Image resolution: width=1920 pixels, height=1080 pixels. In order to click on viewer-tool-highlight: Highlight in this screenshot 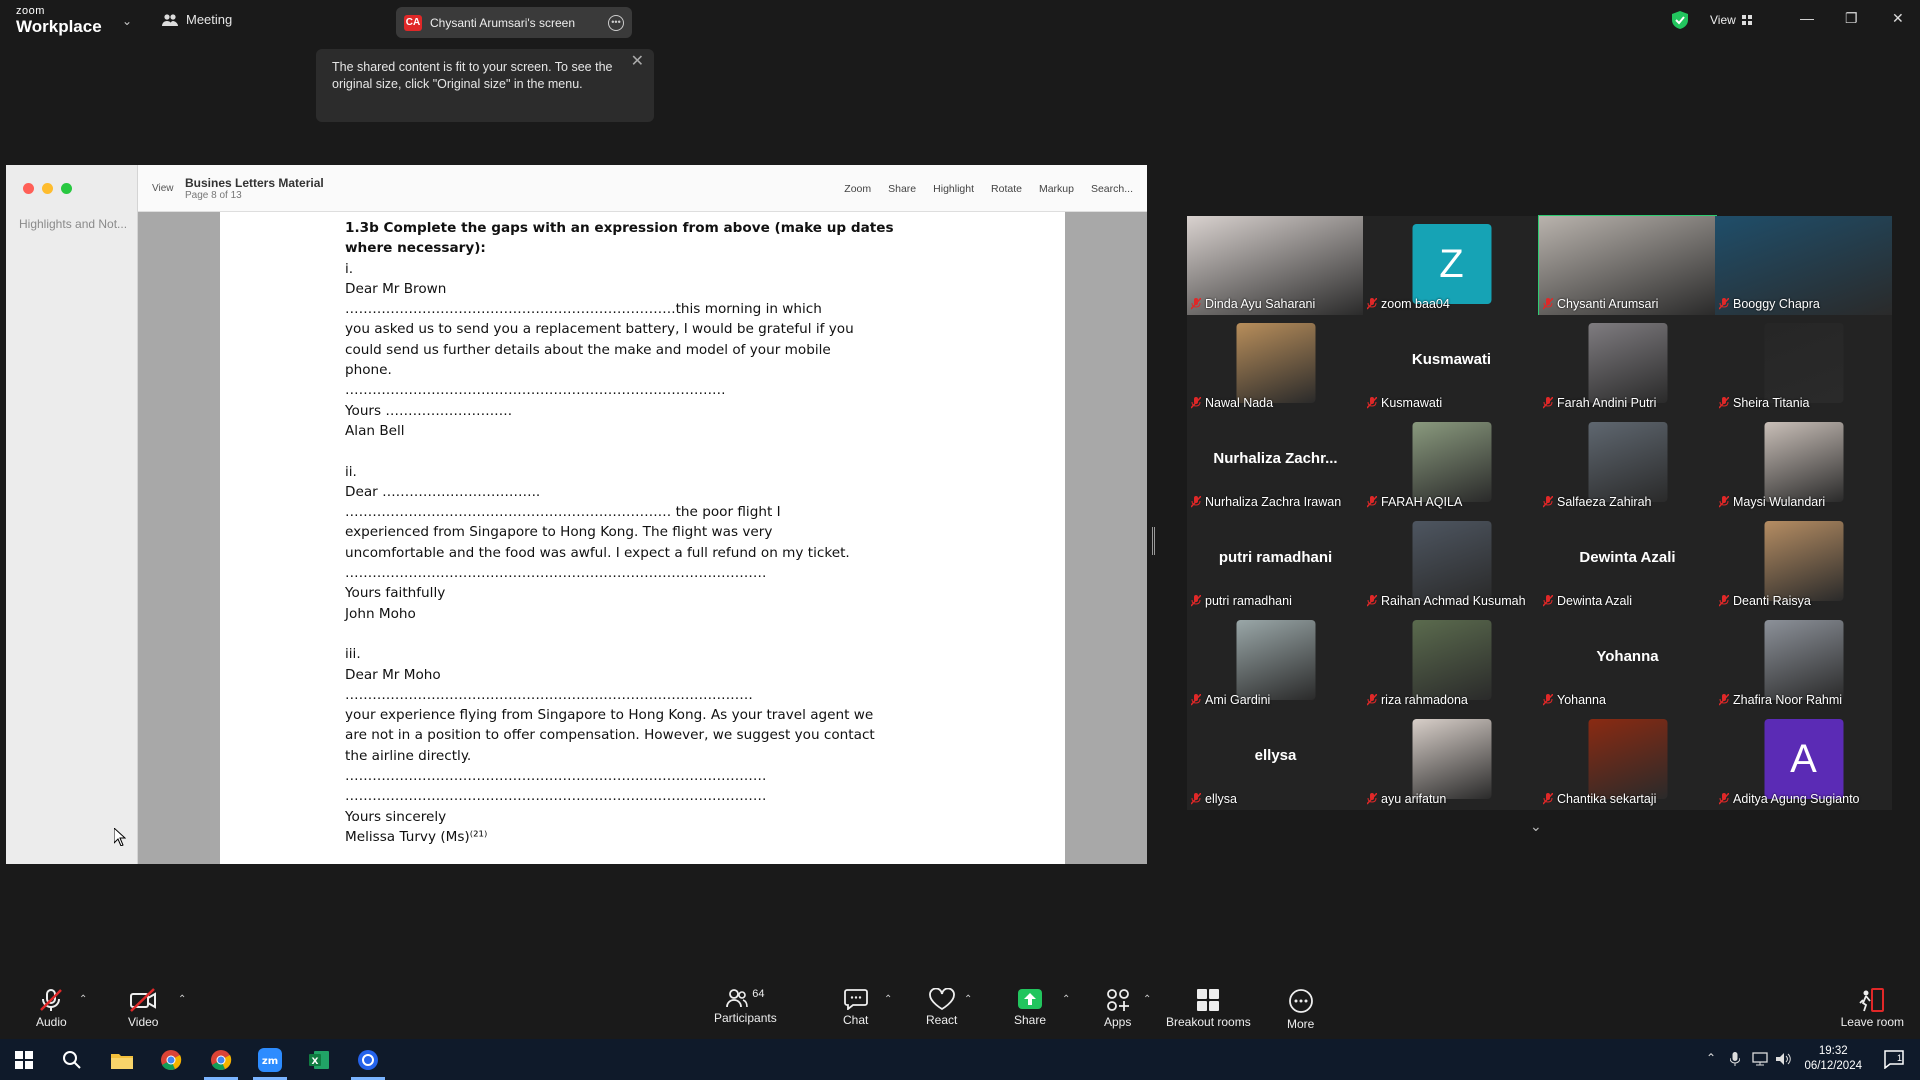, I will do `click(953, 189)`.